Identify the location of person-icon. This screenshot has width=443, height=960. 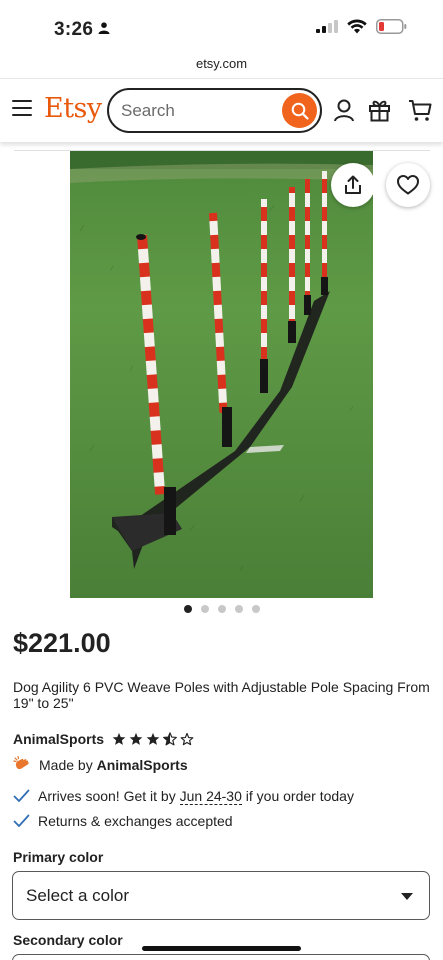
(104, 28).